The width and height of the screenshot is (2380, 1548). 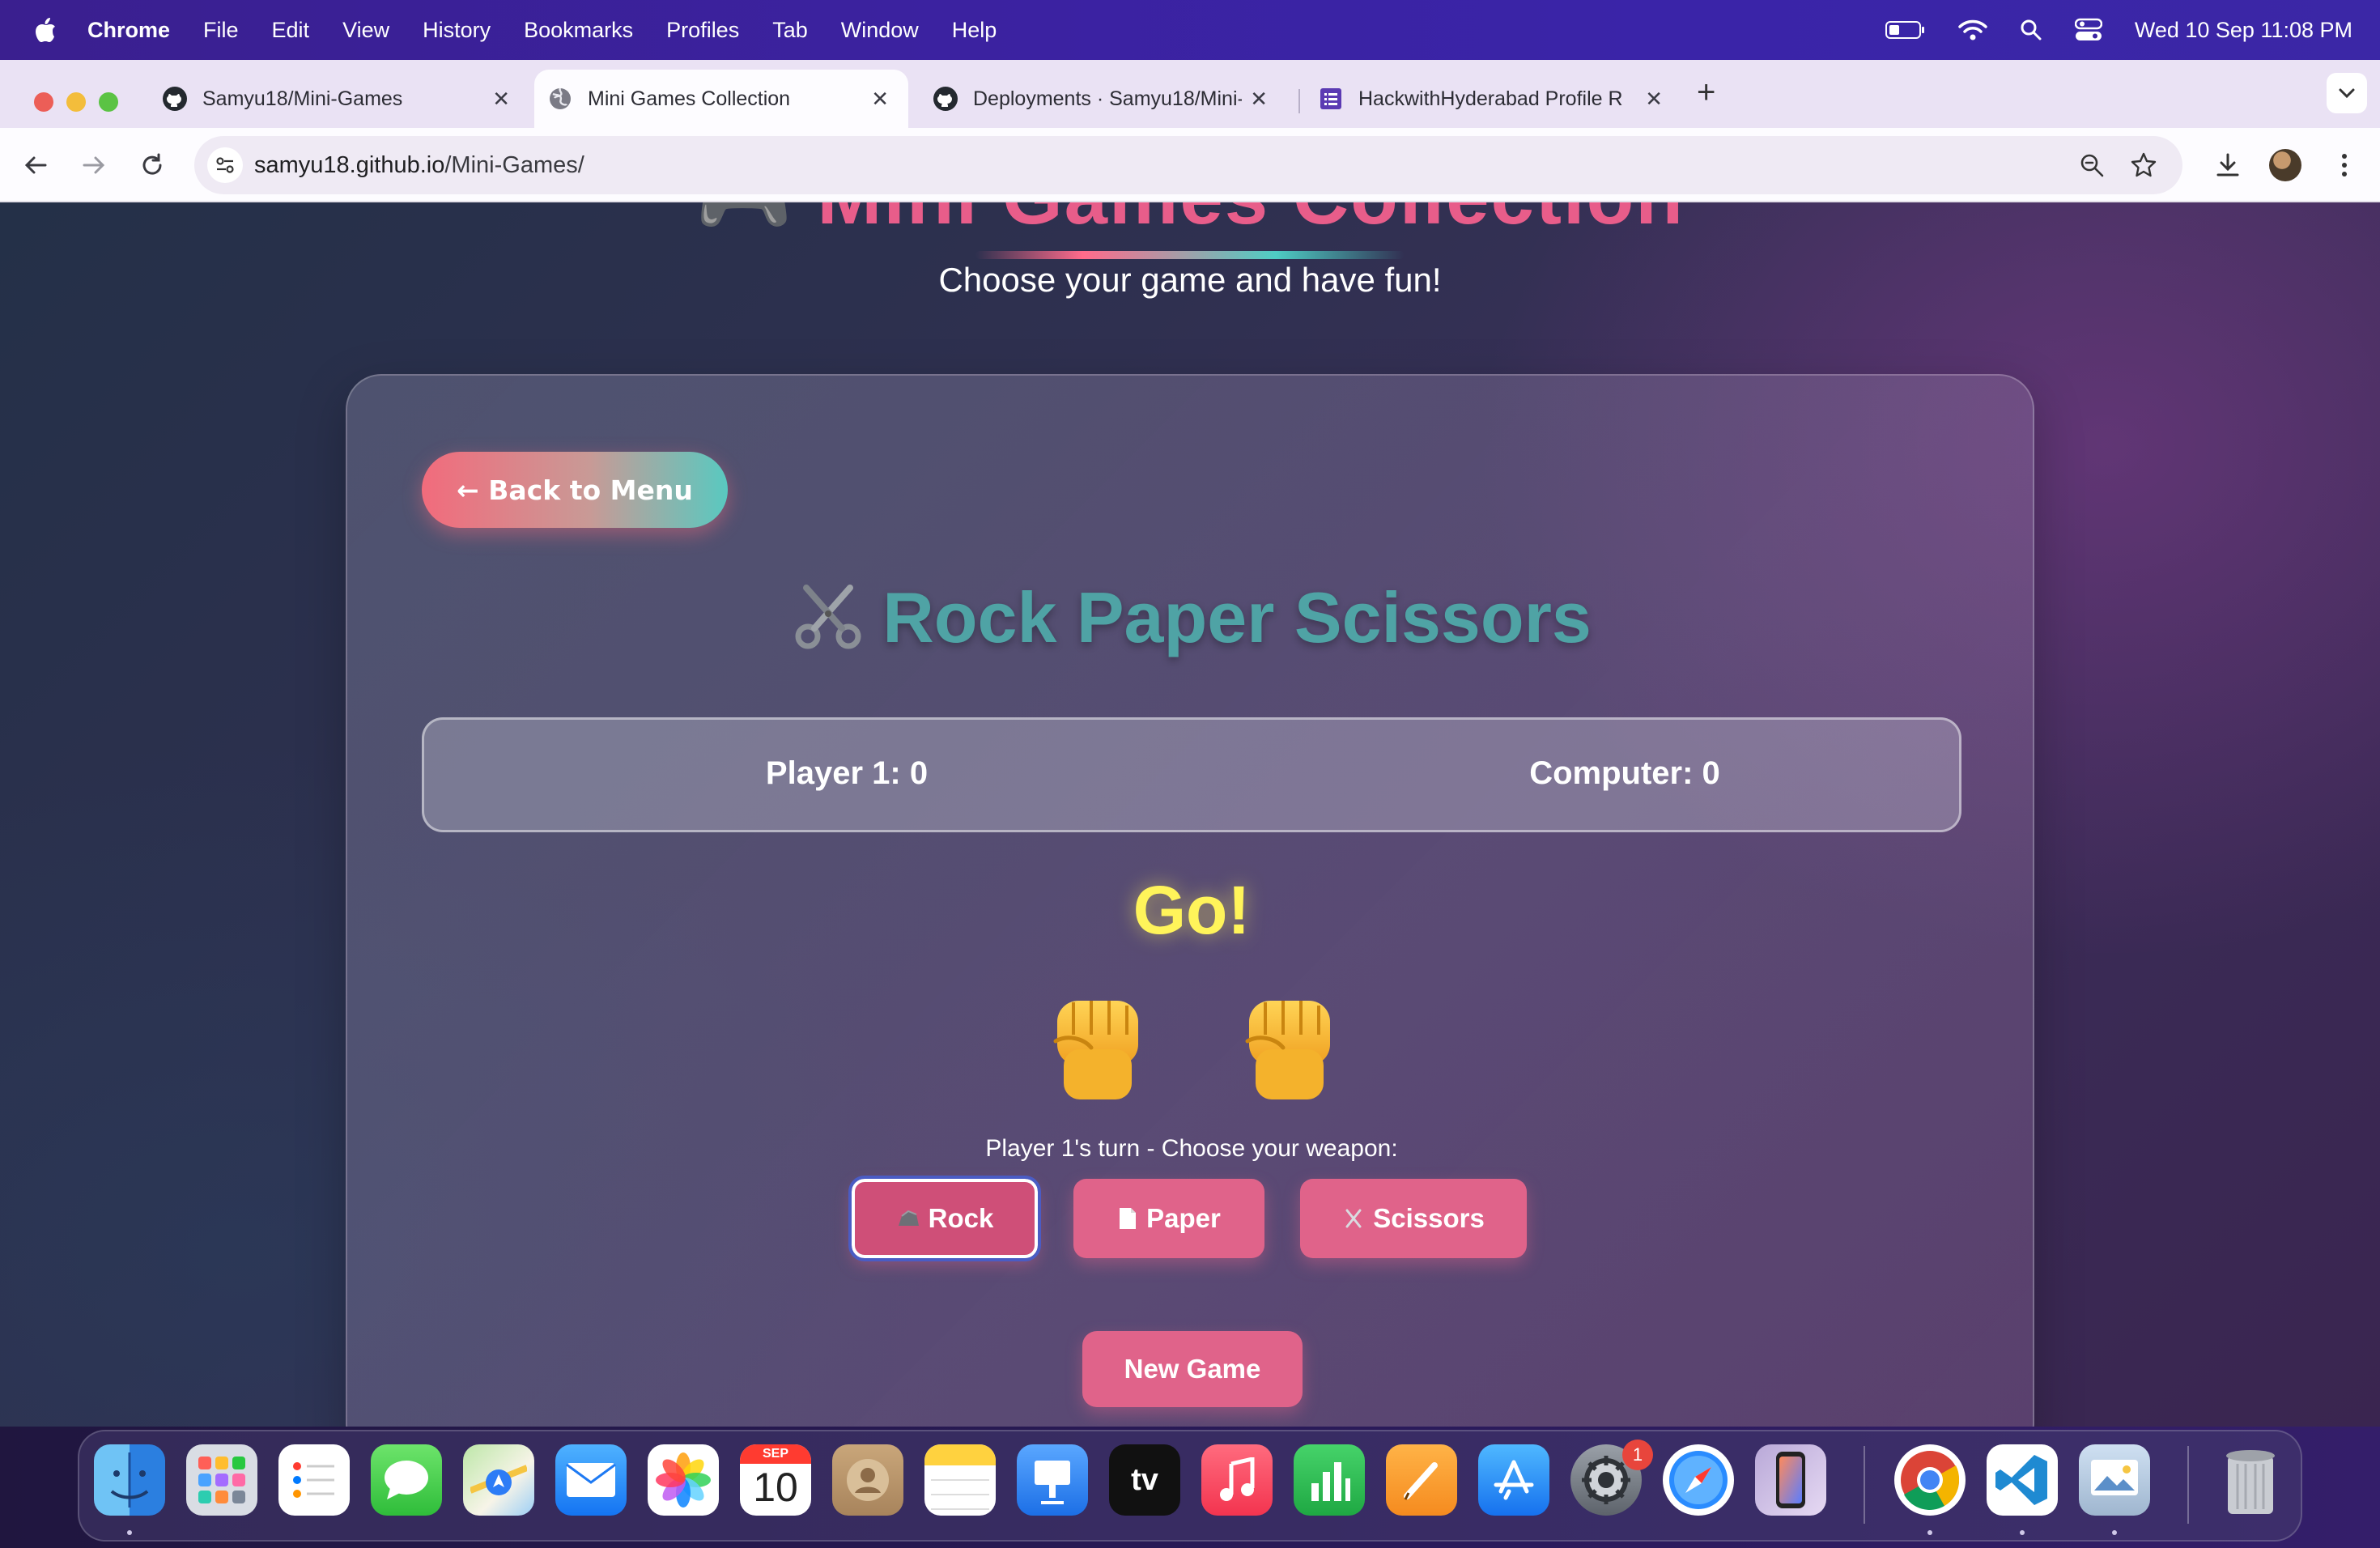 What do you see at coordinates (1237, 1480) in the screenshot?
I see `music-icon` at bounding box center [1237, 1480].